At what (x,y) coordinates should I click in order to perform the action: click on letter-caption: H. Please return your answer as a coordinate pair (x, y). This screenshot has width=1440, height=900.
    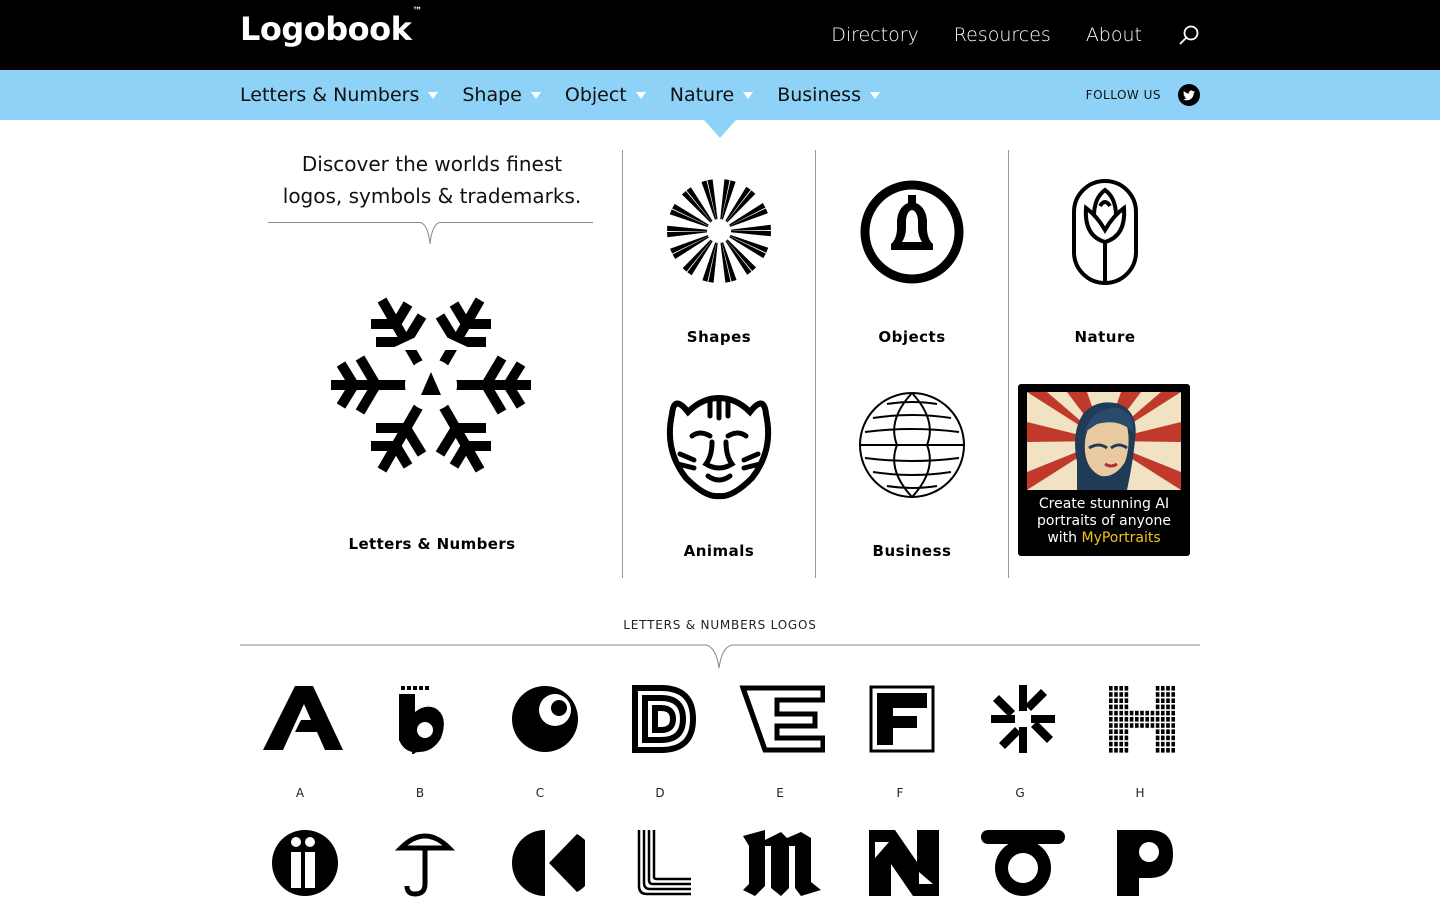
    Looking at the image, I should click on (1140, 793).